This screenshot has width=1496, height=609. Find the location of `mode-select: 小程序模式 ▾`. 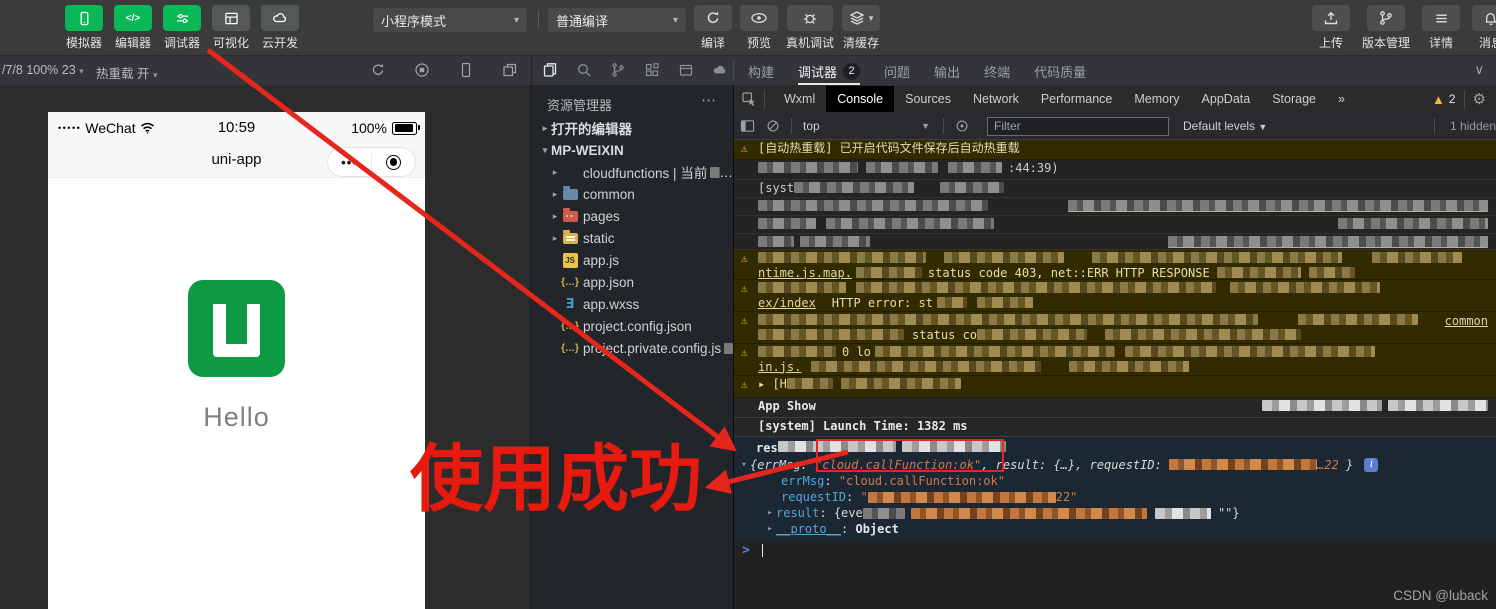

mode-select: 小程序模式 ▾ is located at coordinates (450, 20).